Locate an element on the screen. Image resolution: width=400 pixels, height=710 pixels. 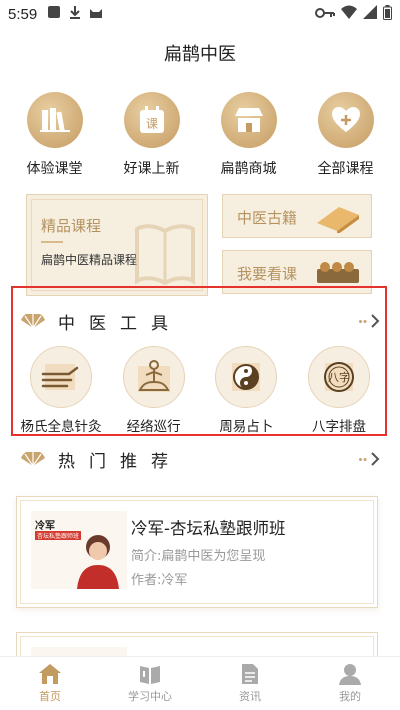
app-notification-icon is located at coordinates (54, 14).